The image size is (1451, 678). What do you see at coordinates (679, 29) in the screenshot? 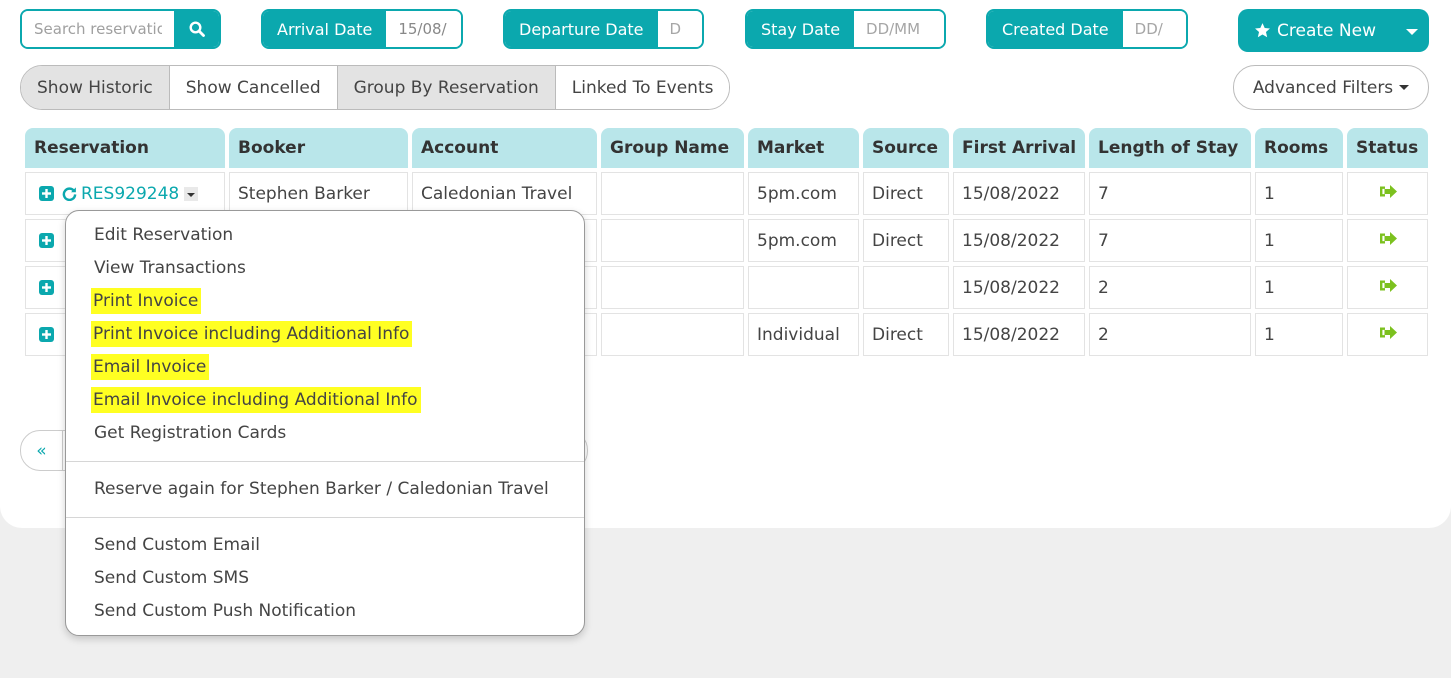
I see `departure-date-input` at bounding box center [679, 29].